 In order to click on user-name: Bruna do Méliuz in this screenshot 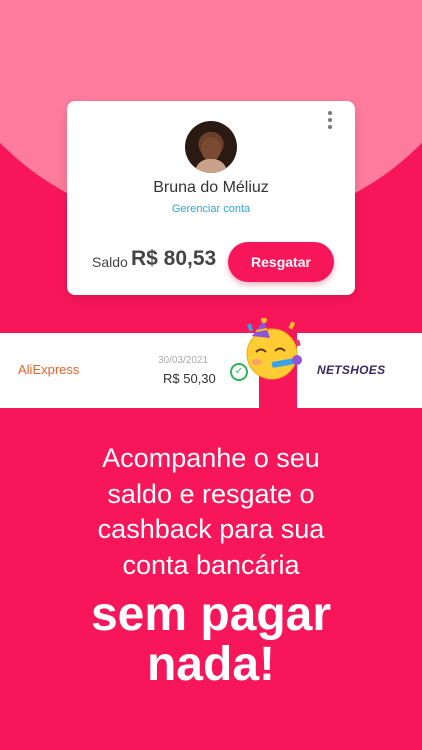, I will do `click(211, 187)`.